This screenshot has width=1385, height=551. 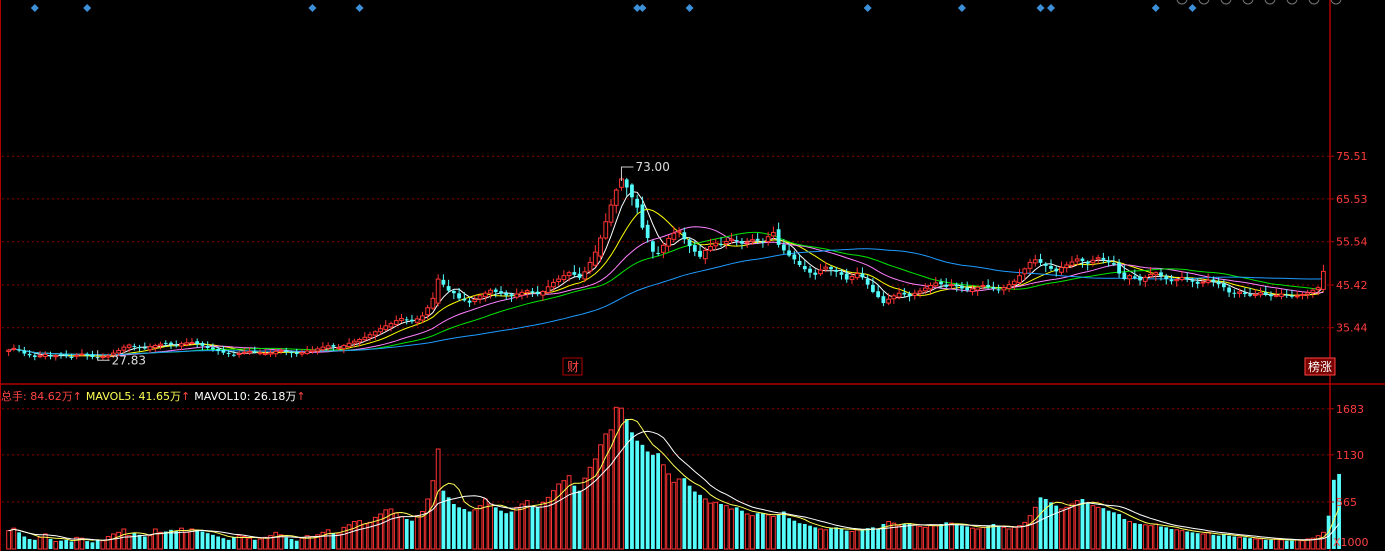 What do you see at coordinates (1204, 2) in the screenshot?
I see `settings-icon` at bounding box center [1204, 2].